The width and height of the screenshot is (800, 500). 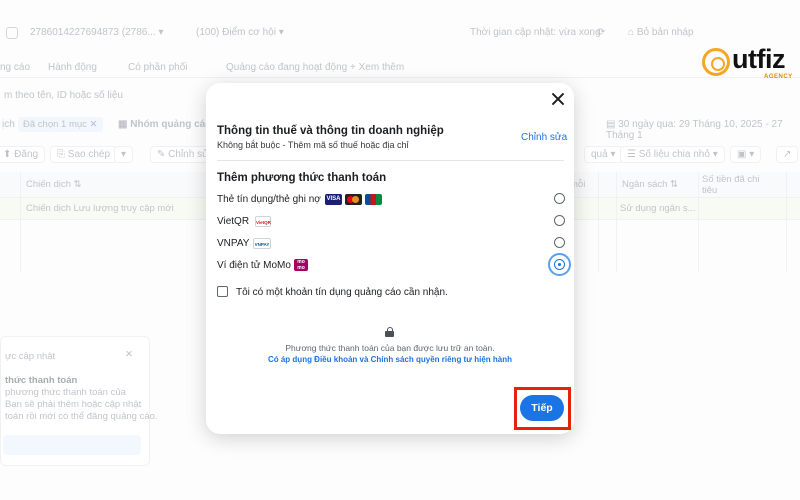 What do you see at coordinates (758, 59) in the screenshot?
I see `logo-text: utfiz` at bounding box center [758, 59].